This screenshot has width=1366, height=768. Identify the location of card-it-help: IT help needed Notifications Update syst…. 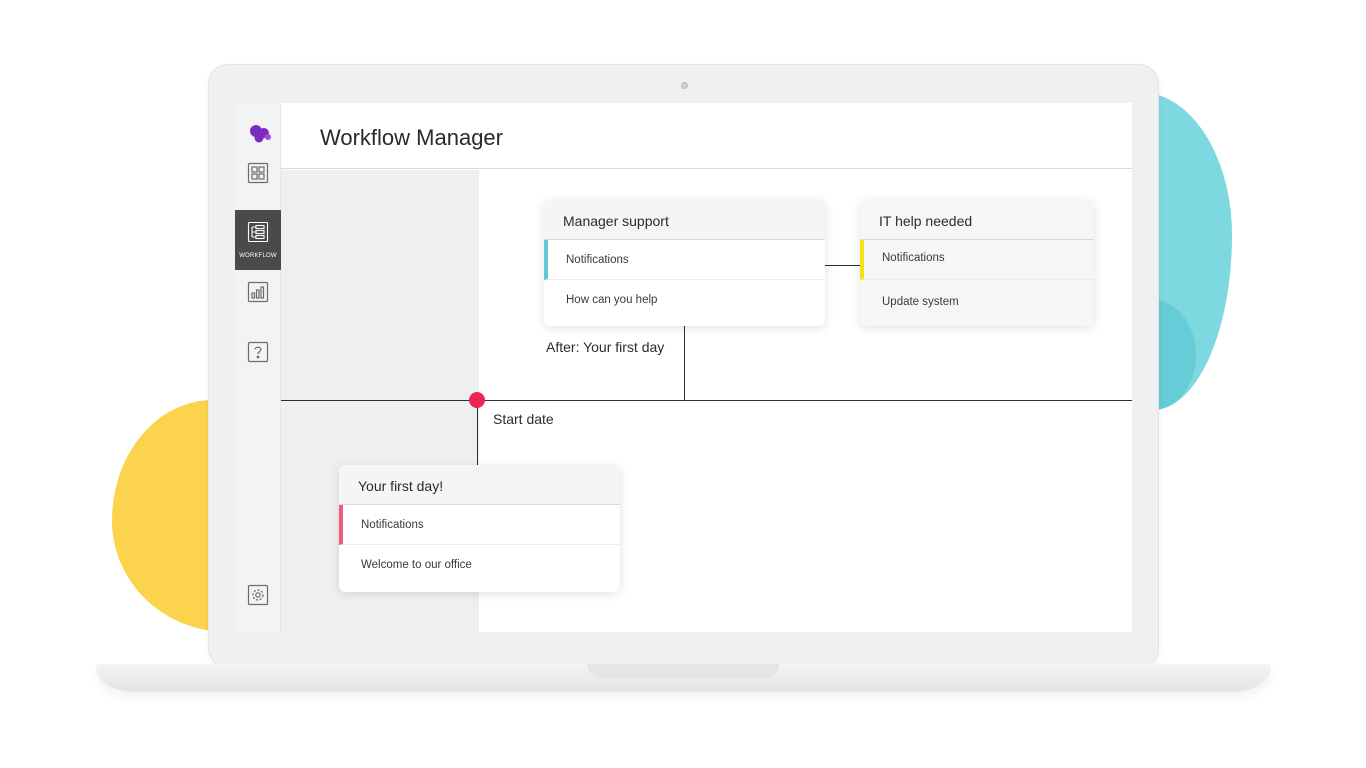
(977, 263).